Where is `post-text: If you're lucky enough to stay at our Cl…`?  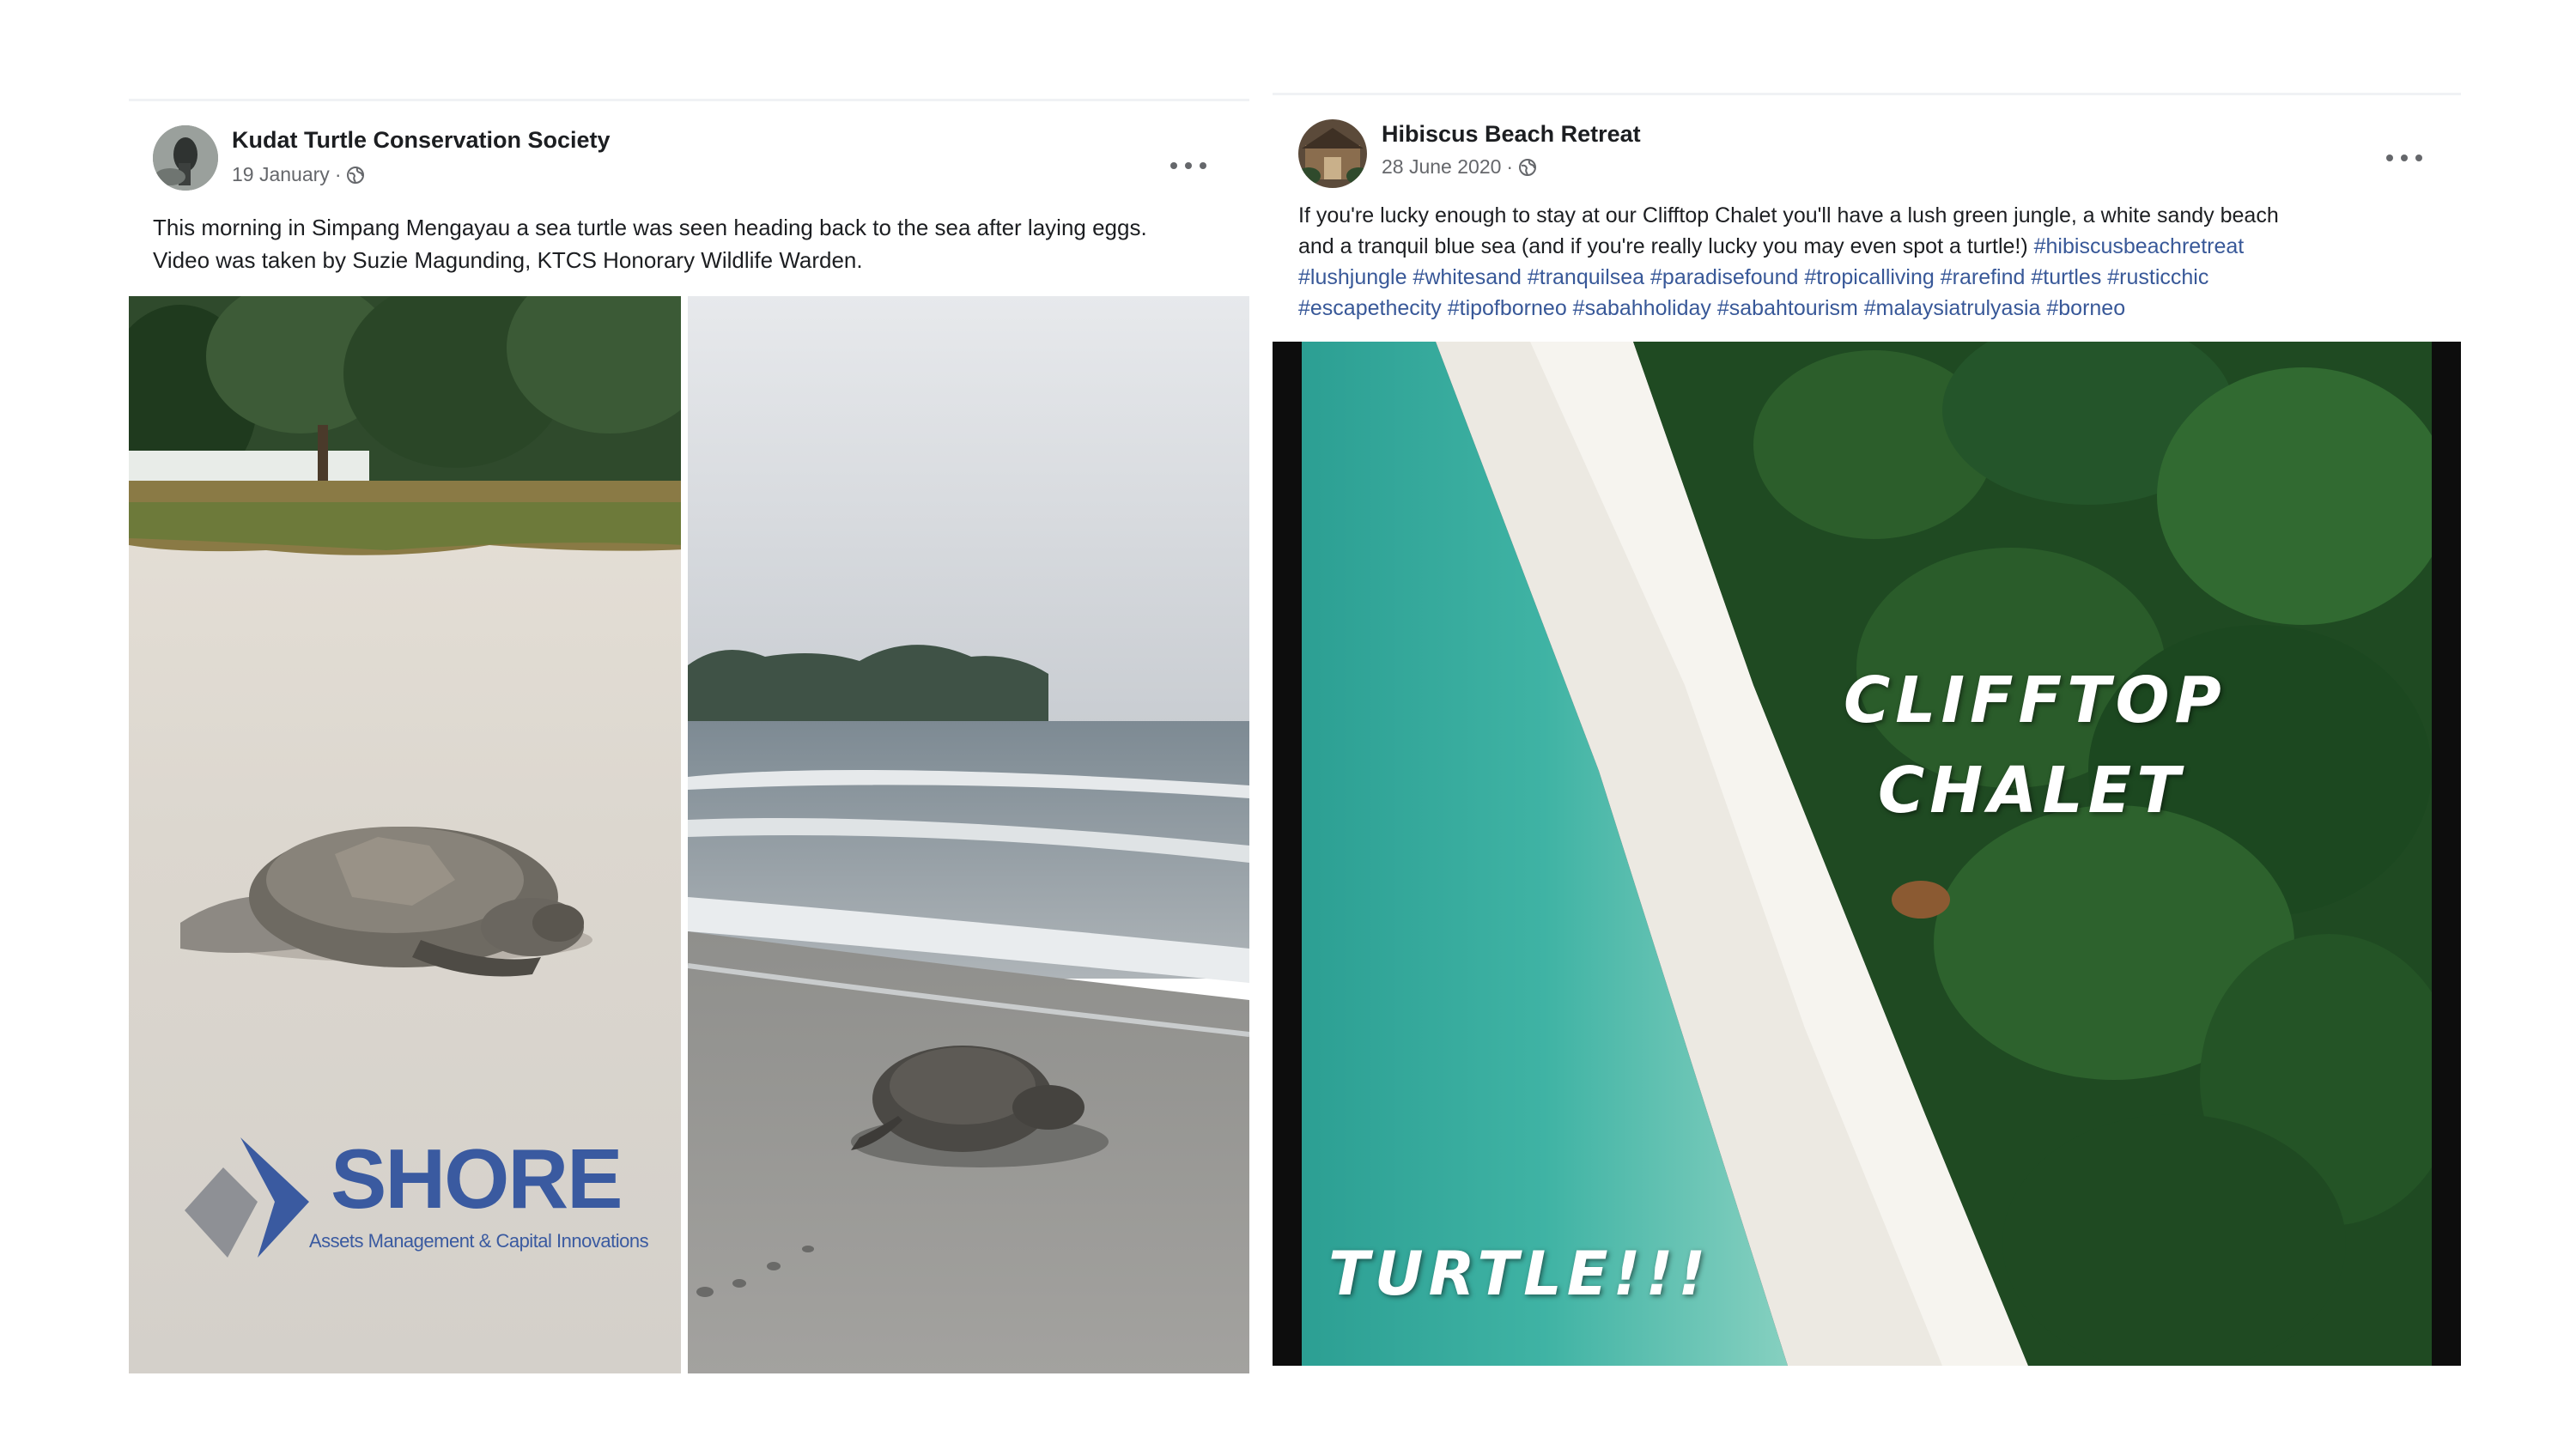
post-text: If you're lucky enough to stay at our Cl… is located at coordinates (1873, 262).